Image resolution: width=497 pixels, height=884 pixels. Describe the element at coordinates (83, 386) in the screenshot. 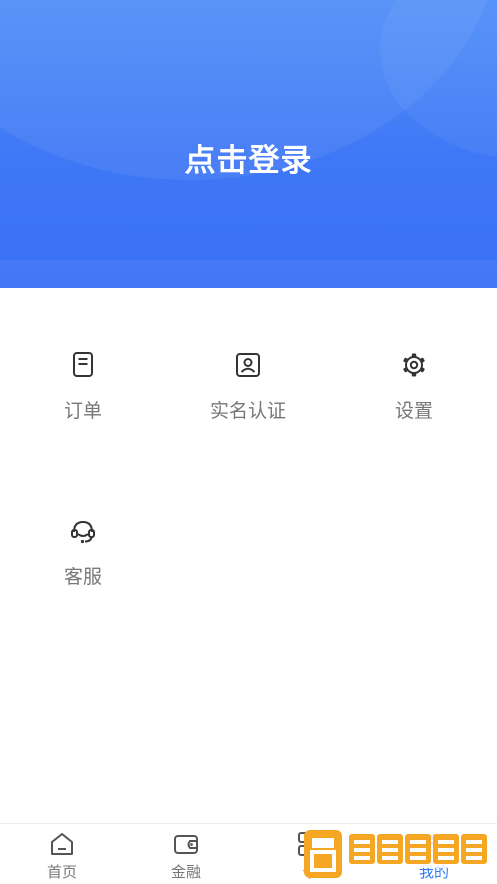

I see `menu-item-order: 订单` at that location.